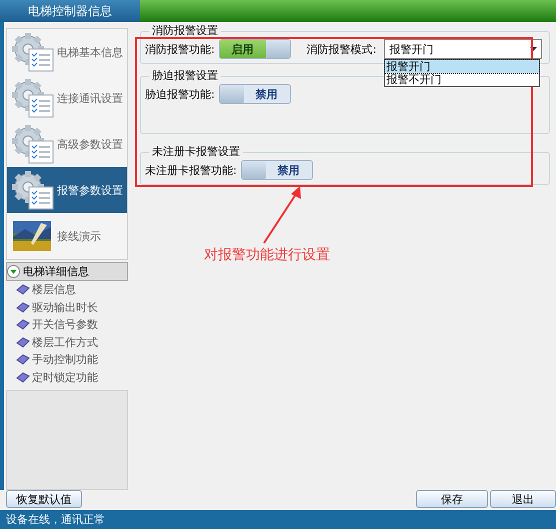  Describe the element at coordinates (13, 271) in the screenshot. I see `expand-icon` at that location.